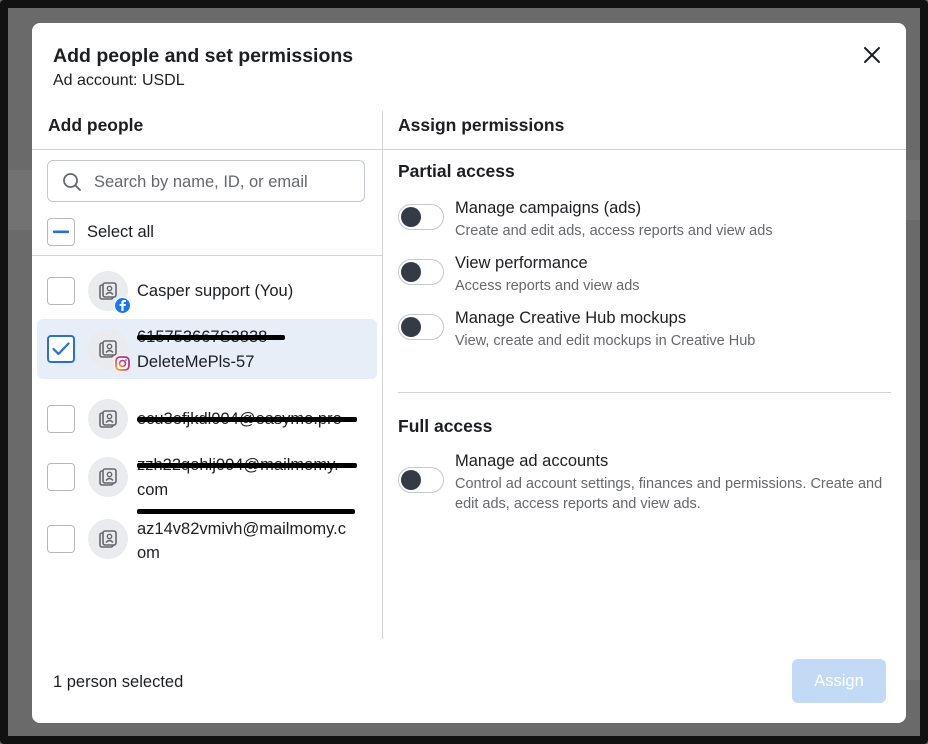 Image resolution: width=928 pixels, height=744 pixels. What do you see at coordinates (153, 490) in the screenshot?
I see `person-email-continued: com` at bounding box center [153, 490].